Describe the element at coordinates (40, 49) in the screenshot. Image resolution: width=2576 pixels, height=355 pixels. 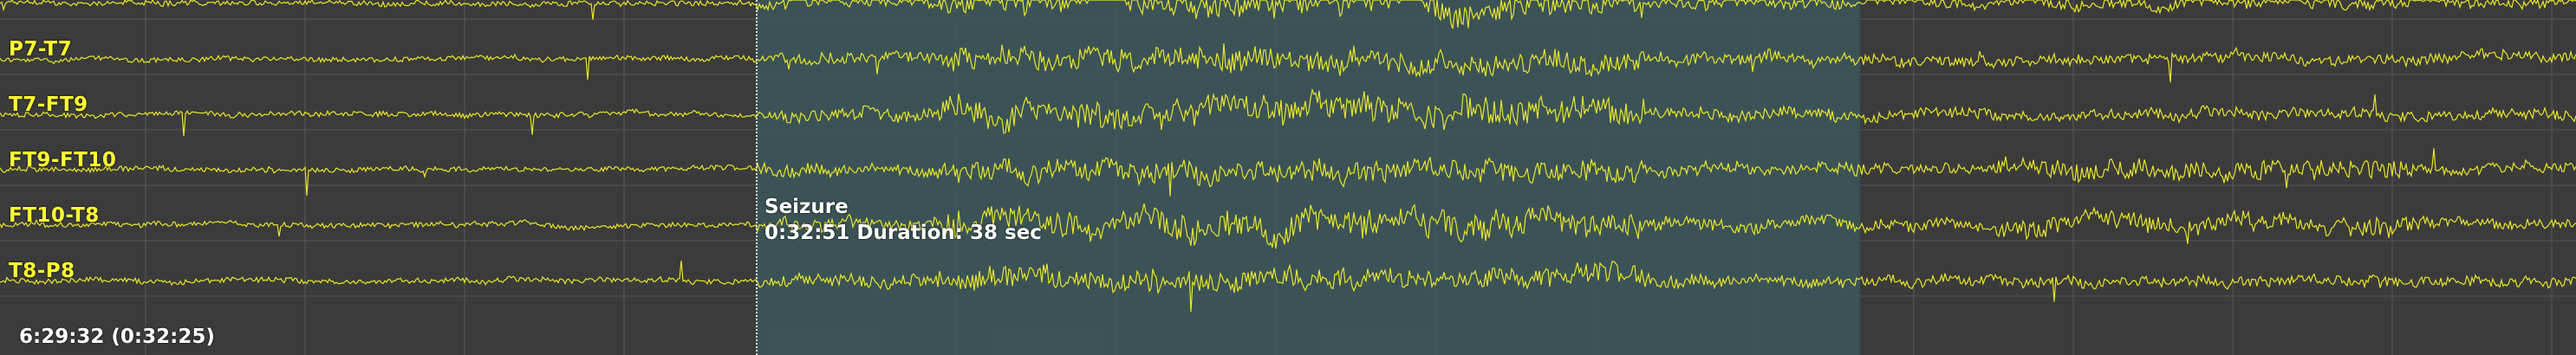
I see `channel-label-p7-t7: P7-T7` at that location.